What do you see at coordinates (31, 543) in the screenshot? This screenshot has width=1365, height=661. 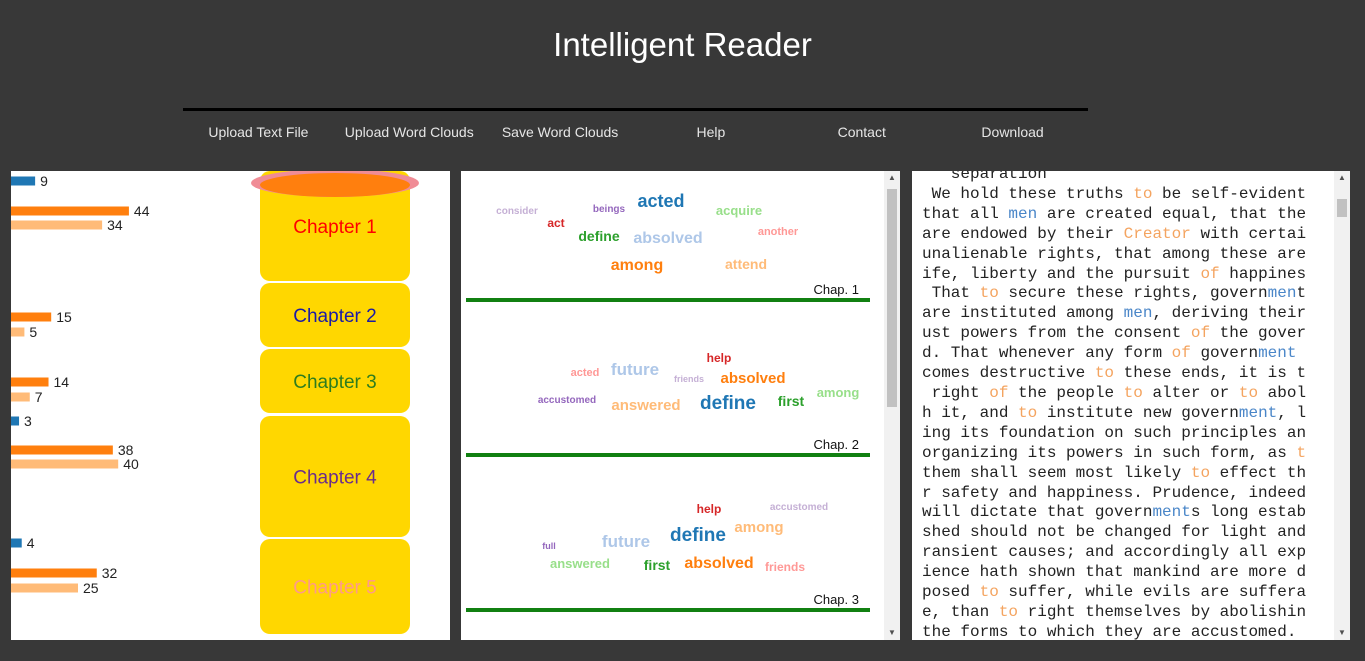 I see `bar-value-label: 4` at bounding box center [31, 543].